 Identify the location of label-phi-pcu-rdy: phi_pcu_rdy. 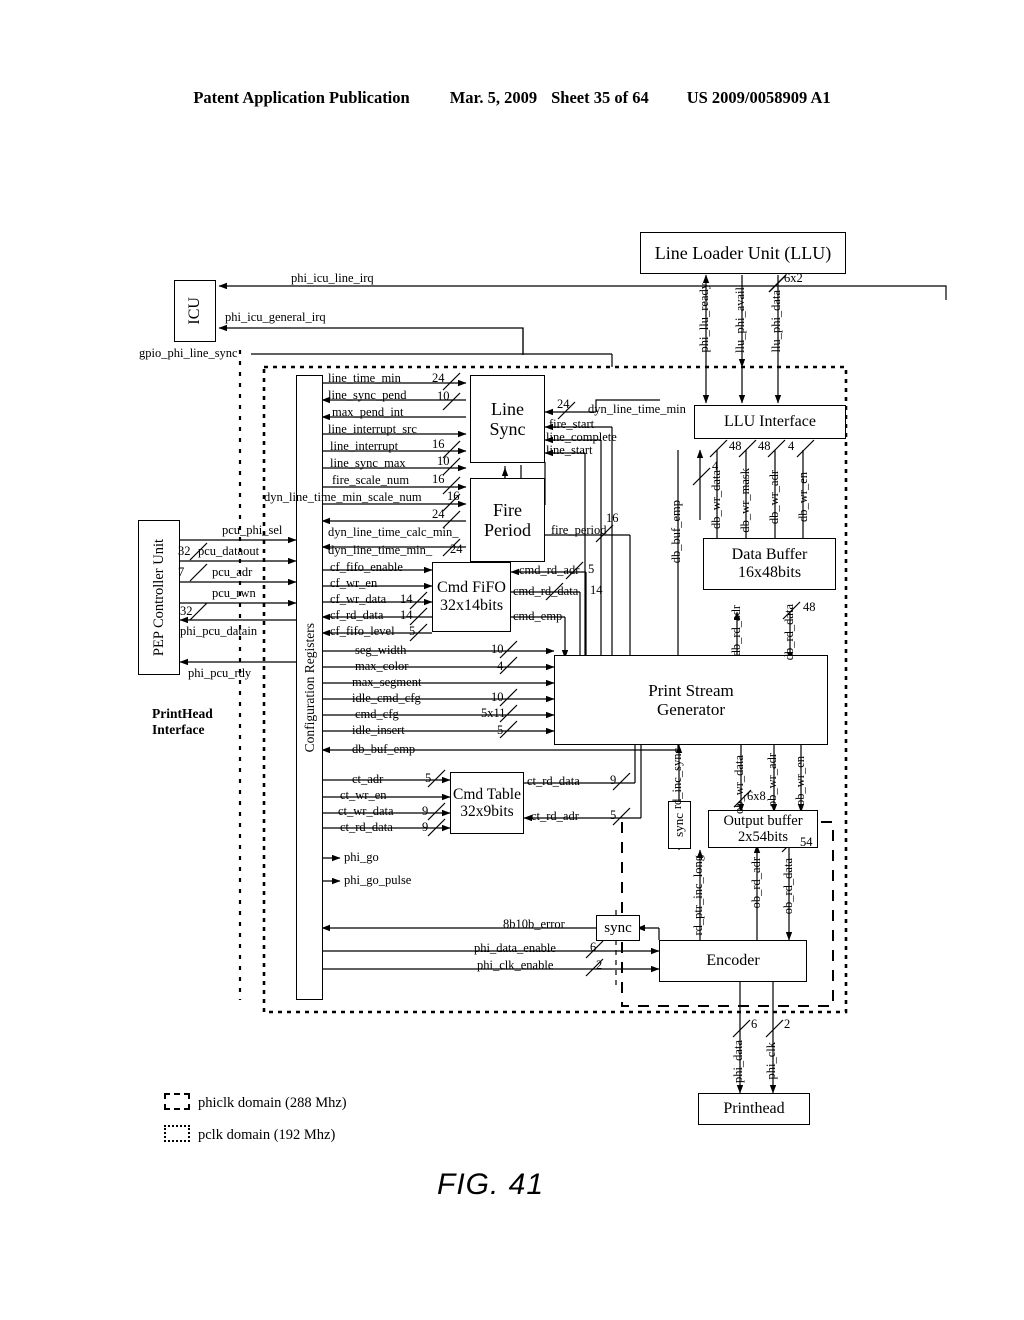
(220, 673).